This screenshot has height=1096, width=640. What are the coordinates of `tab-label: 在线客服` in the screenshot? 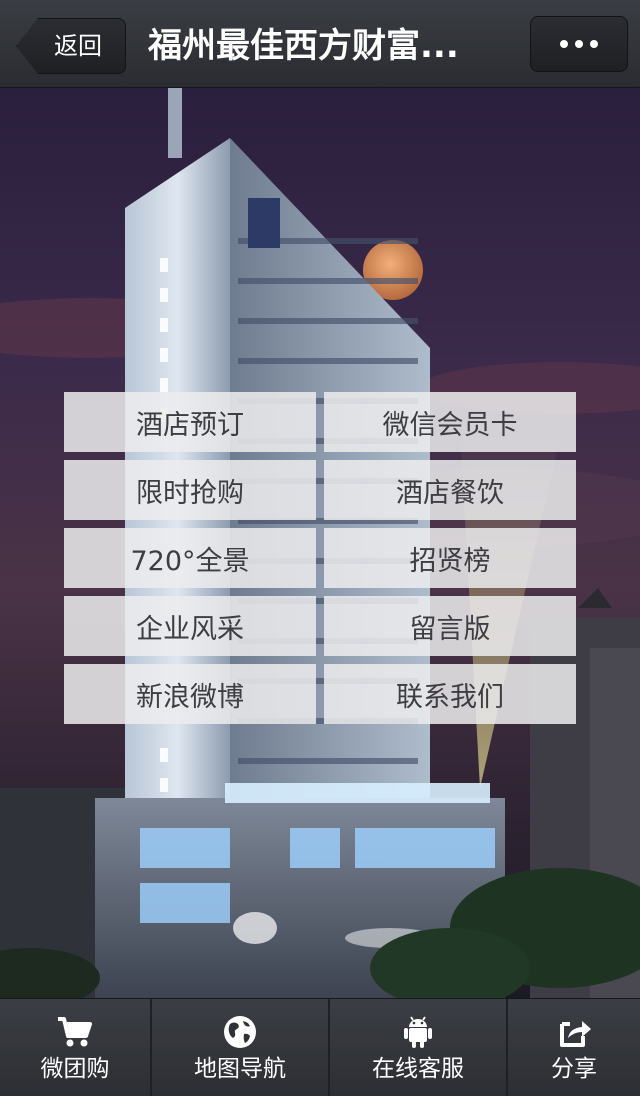 It's located at (418, 1069).